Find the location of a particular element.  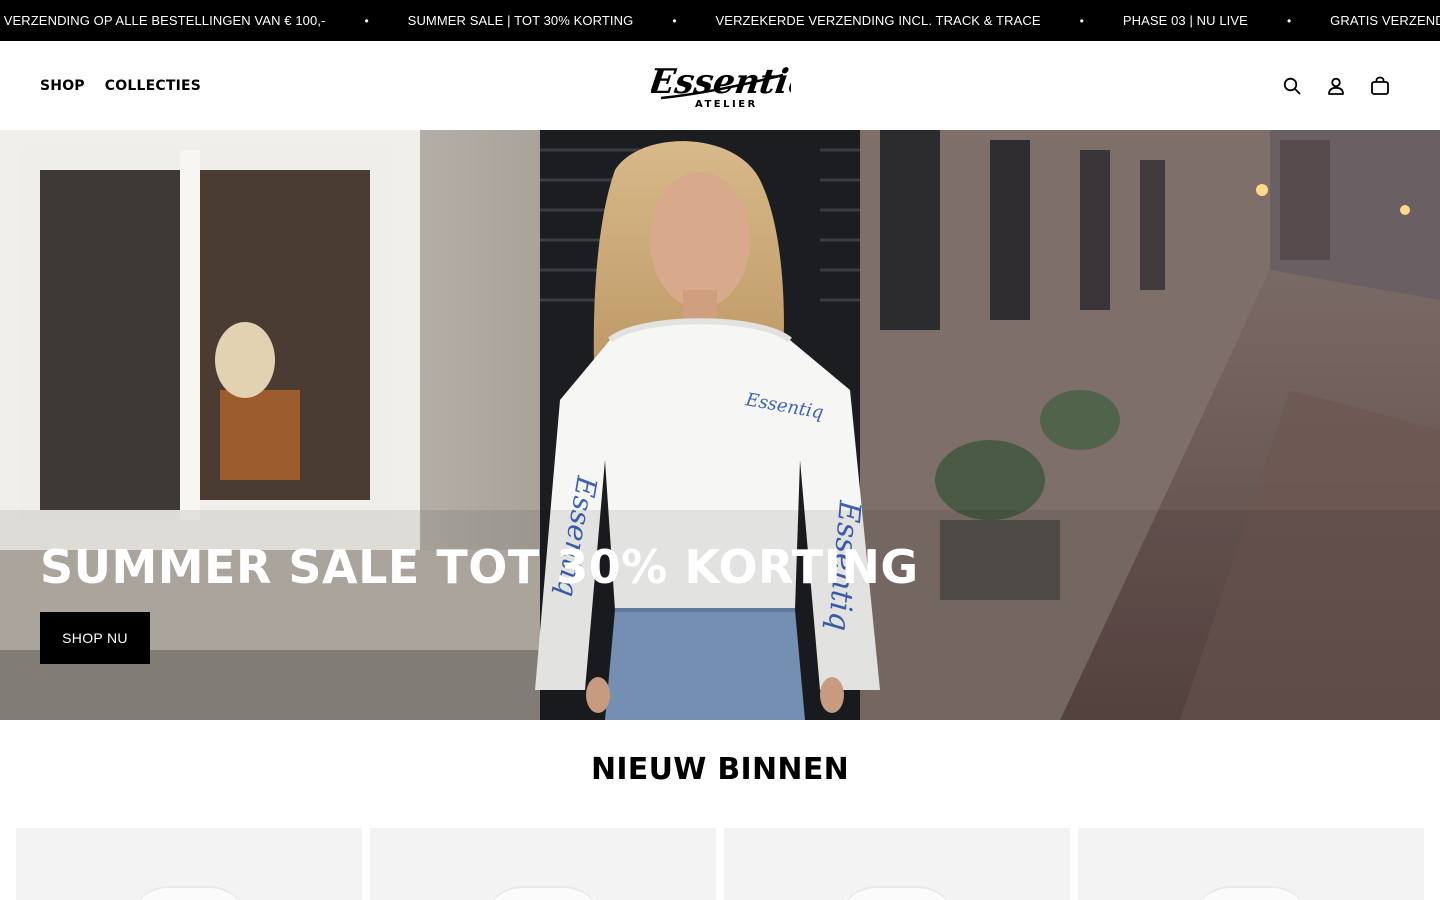

section-title-new-in: NIEUW BINNEN is located at coordinates (720, 769).